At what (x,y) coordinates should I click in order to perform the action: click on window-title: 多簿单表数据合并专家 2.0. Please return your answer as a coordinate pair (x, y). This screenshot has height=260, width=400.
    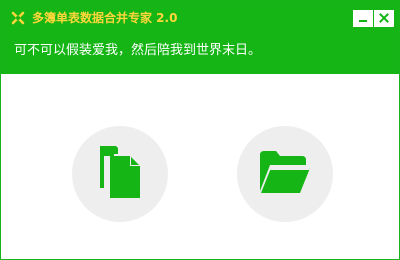
    Looking at the image, I should click on (105, 18).